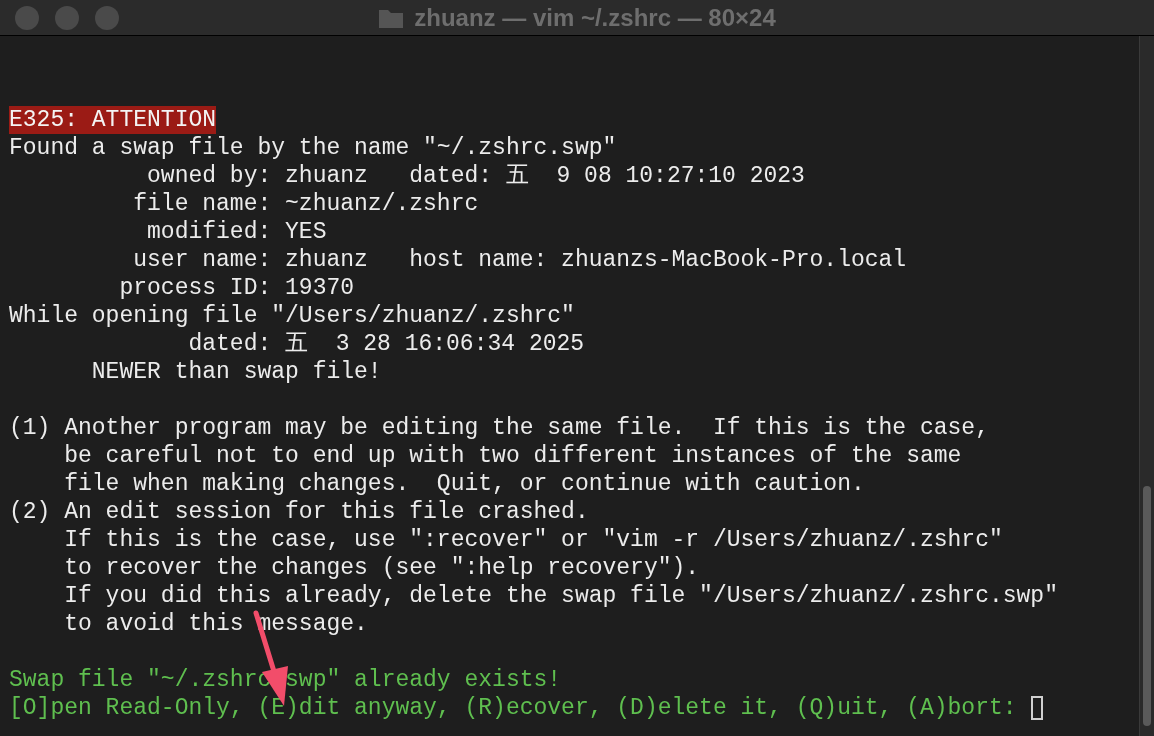 This screenshot has width=1154, height=736. Describe the element at coordinates (236, 232) in the screenshot. I see `terminal-line: modified: YES` at that location.